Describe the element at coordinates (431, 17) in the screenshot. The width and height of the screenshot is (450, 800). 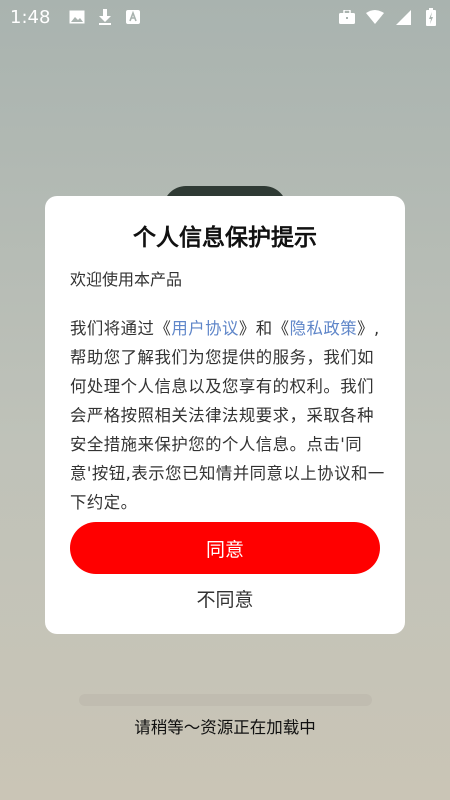
I see `battery-icon` at that location.